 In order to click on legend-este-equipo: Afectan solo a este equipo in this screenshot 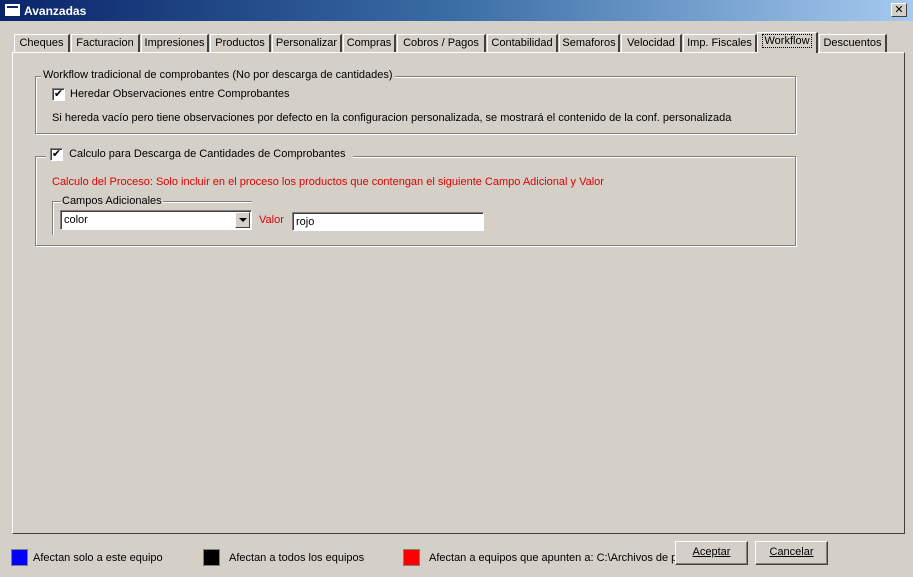, I will do `click(98, 558)`.